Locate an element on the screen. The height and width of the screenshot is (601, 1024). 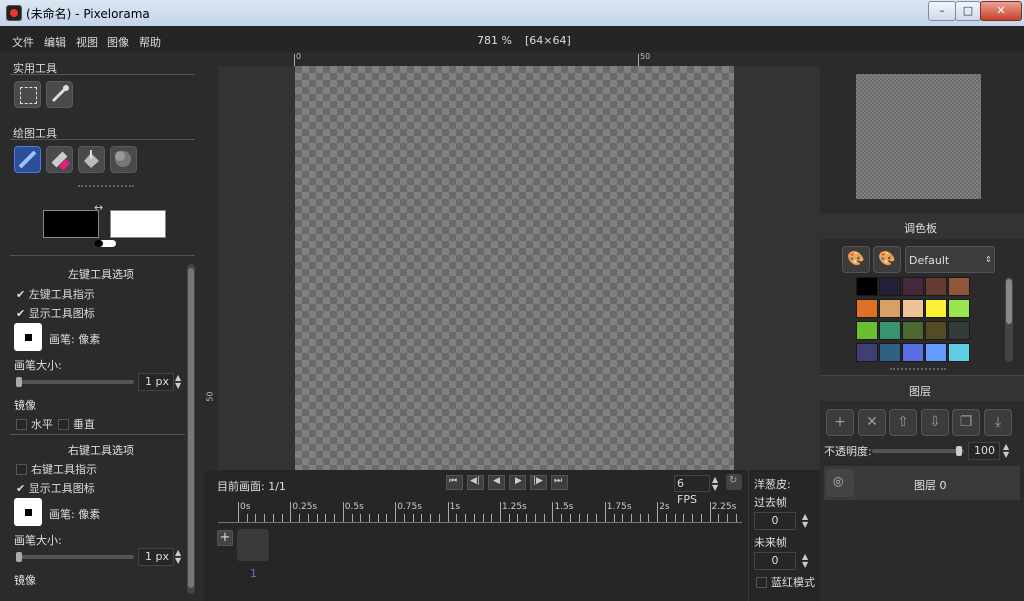
maximize-button: □ is located at coordinates (968, 11).